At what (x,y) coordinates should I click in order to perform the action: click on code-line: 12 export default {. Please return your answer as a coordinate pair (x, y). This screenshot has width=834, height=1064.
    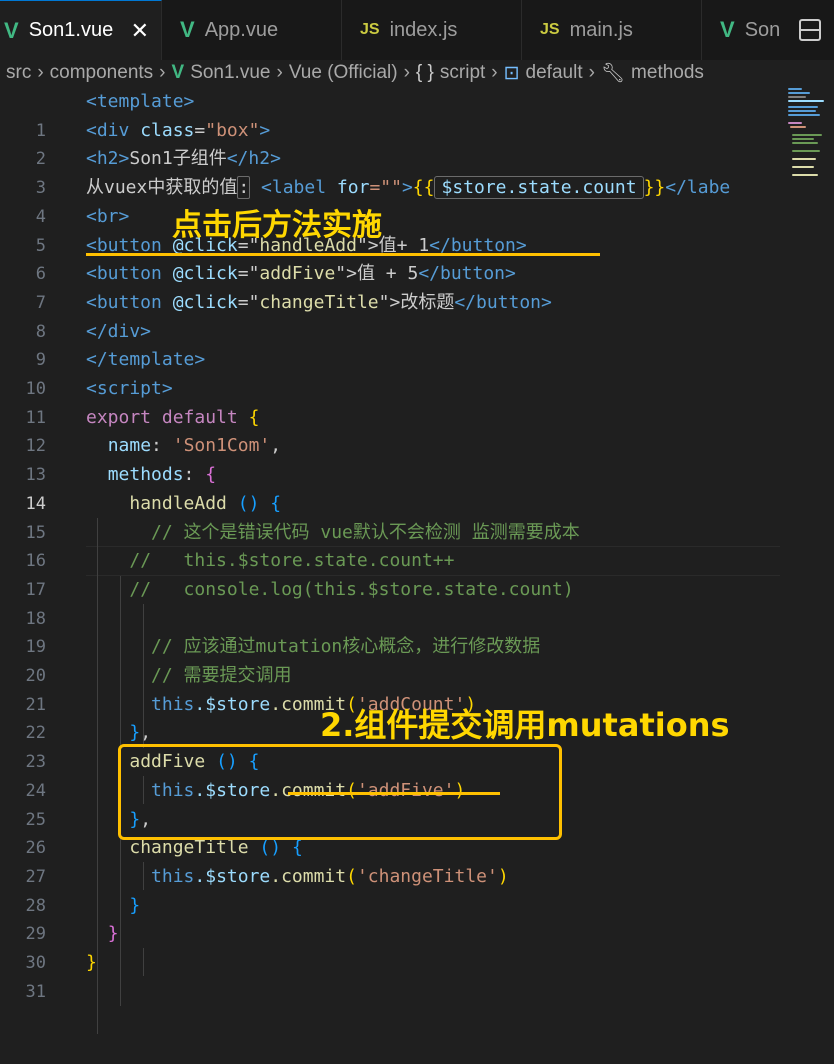
    Looking at the image, I should click on (390, 430).